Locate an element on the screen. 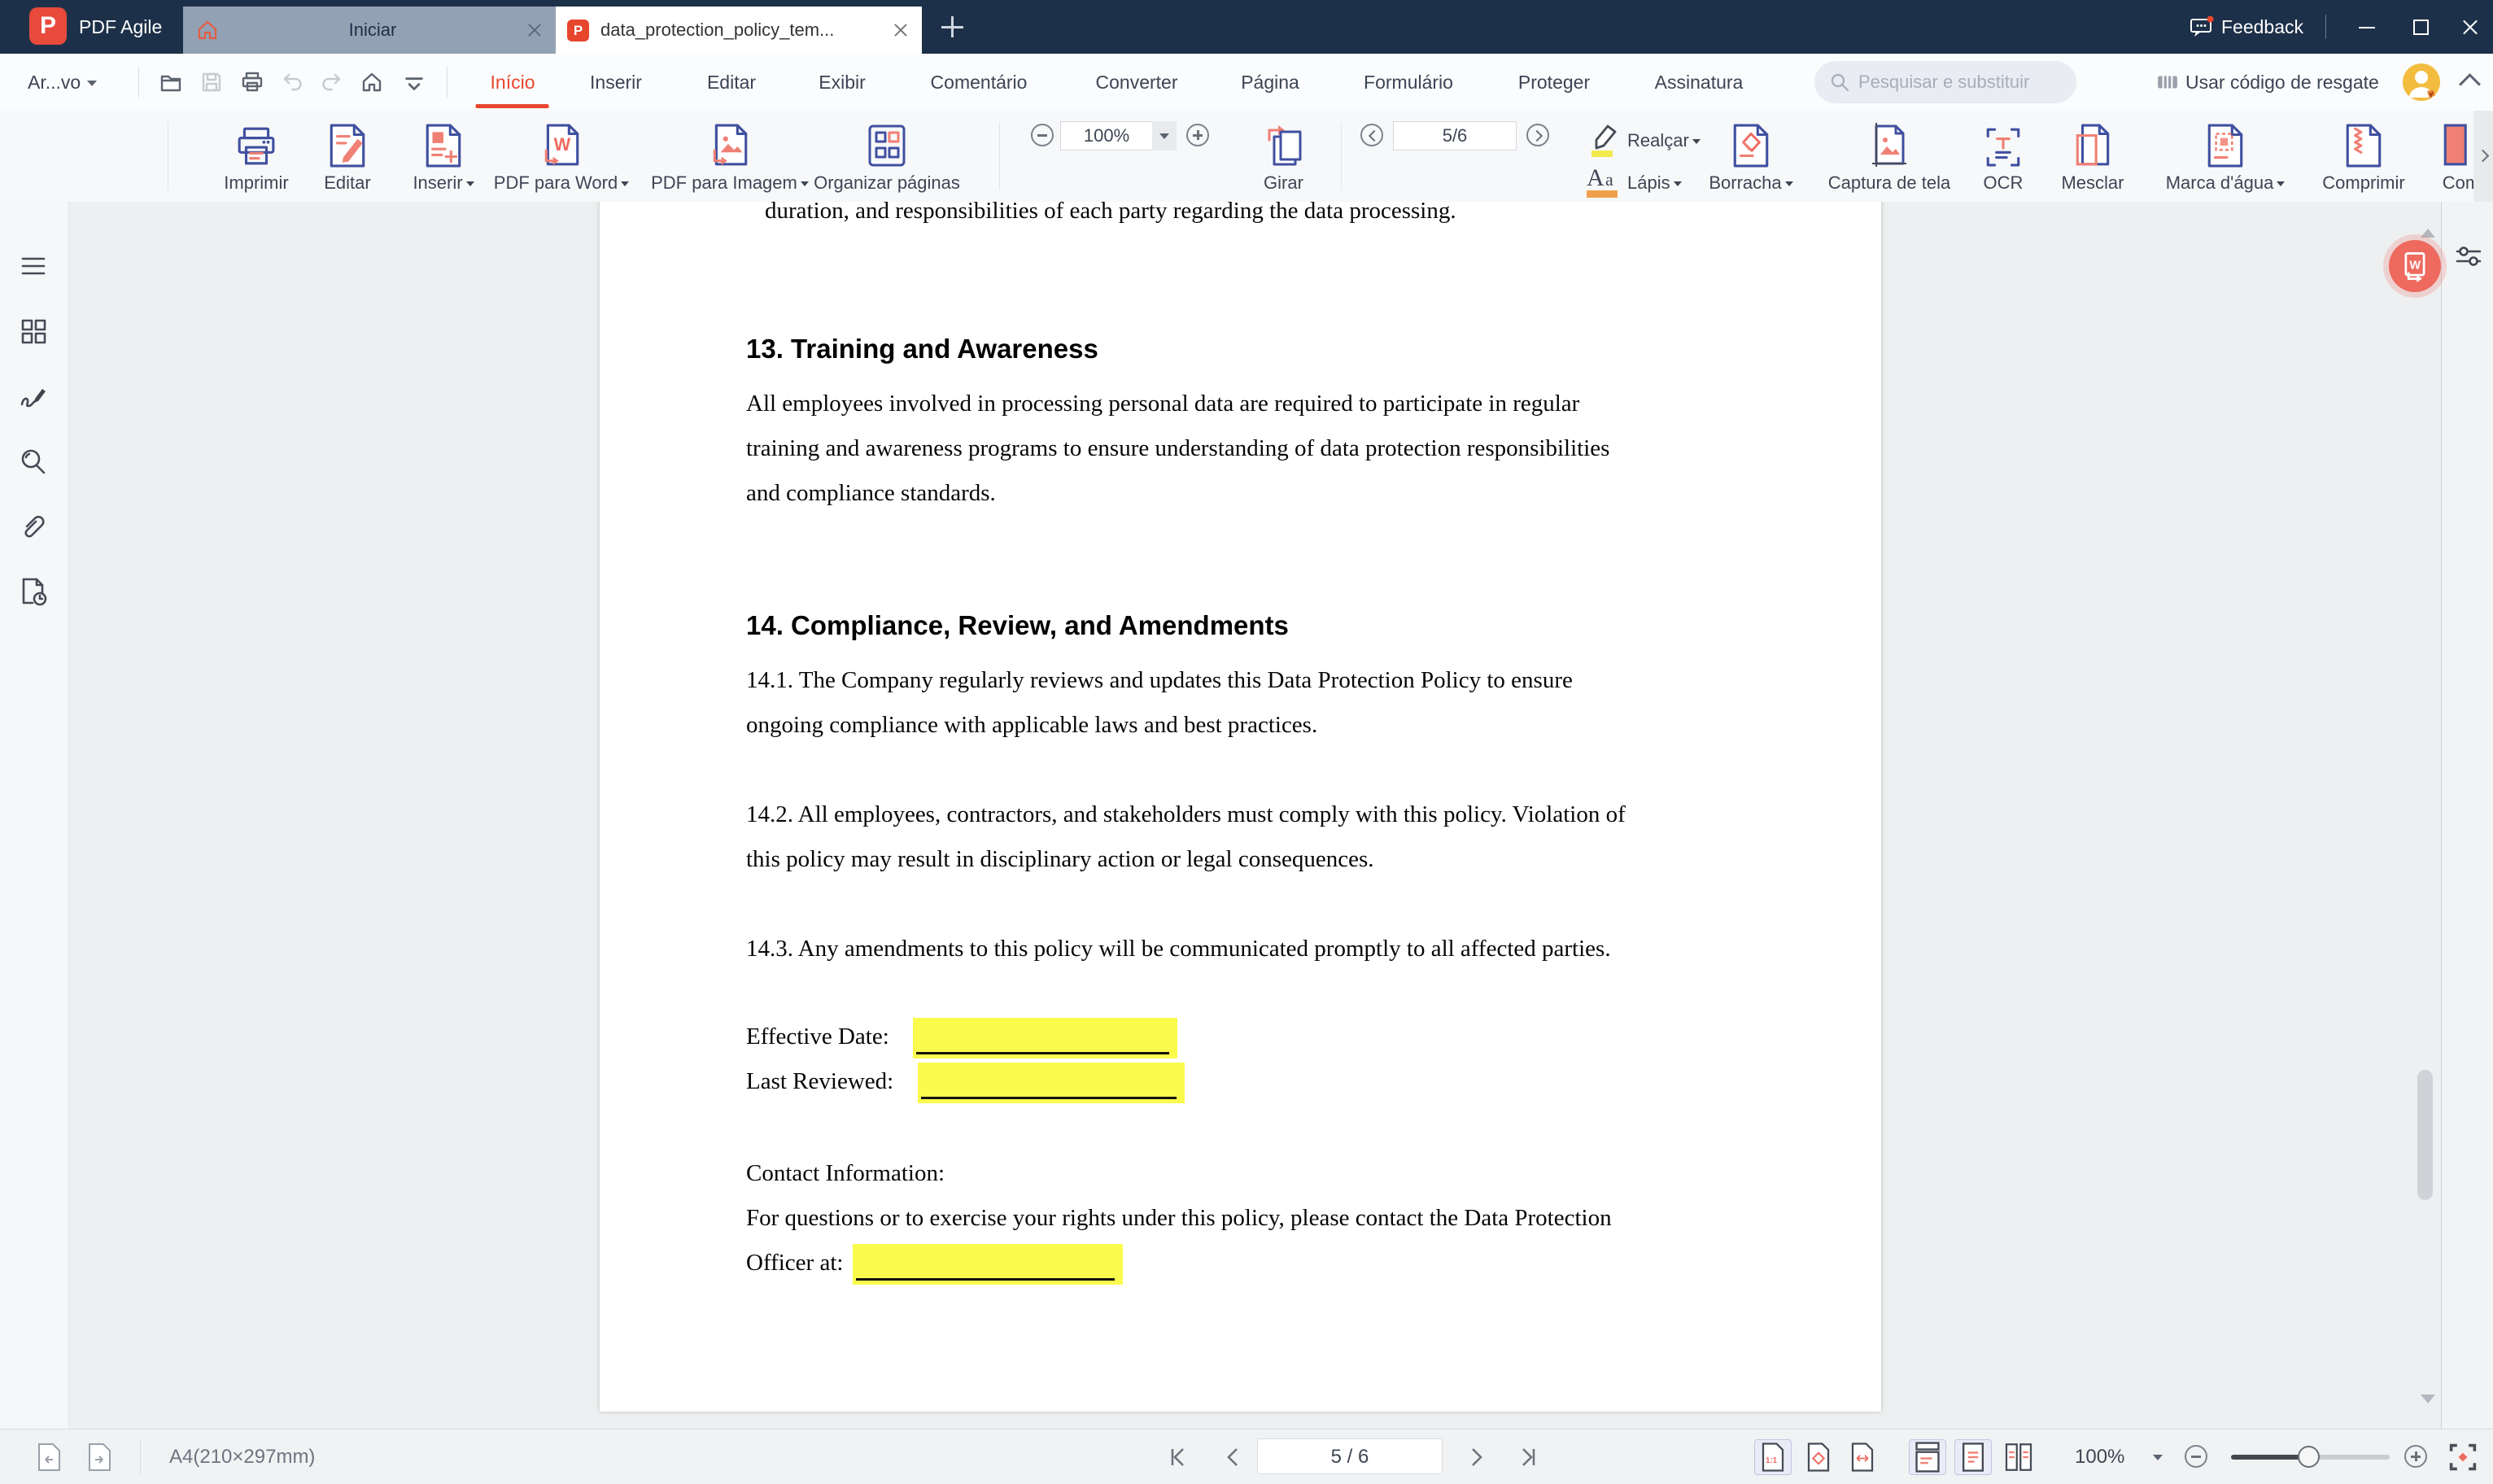  fit-page-button is located at coordinates (1819, 1457).